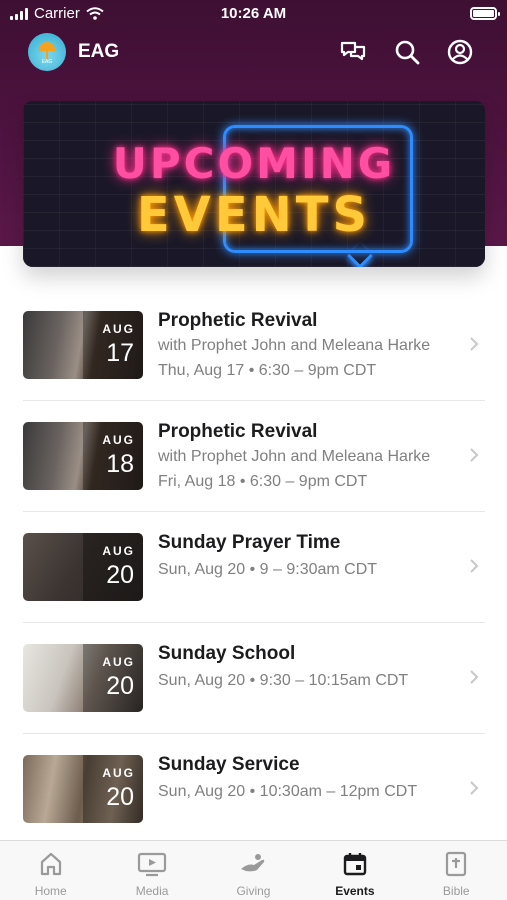  I want to click on profile-icon, so click(460, 52).